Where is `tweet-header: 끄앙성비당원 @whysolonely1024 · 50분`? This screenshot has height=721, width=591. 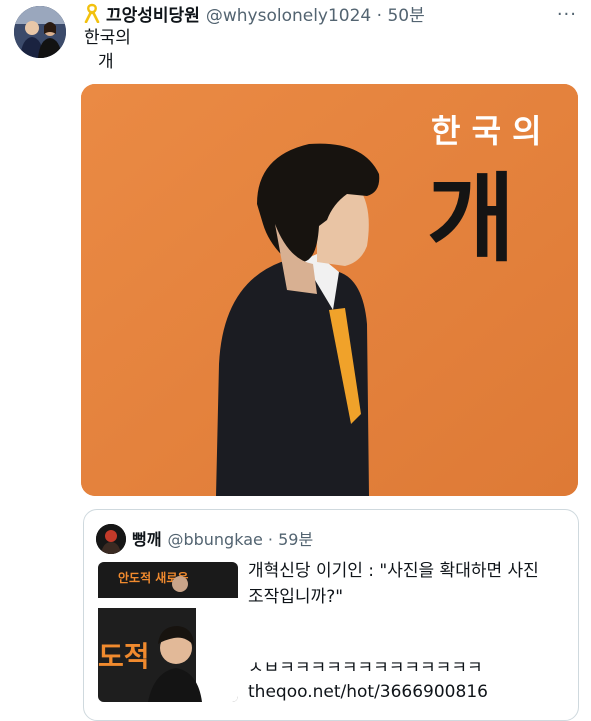 tweet-header: 끄앙성비당원 @whysolonely1024 · 50분 is located at coordinates (254, 13).